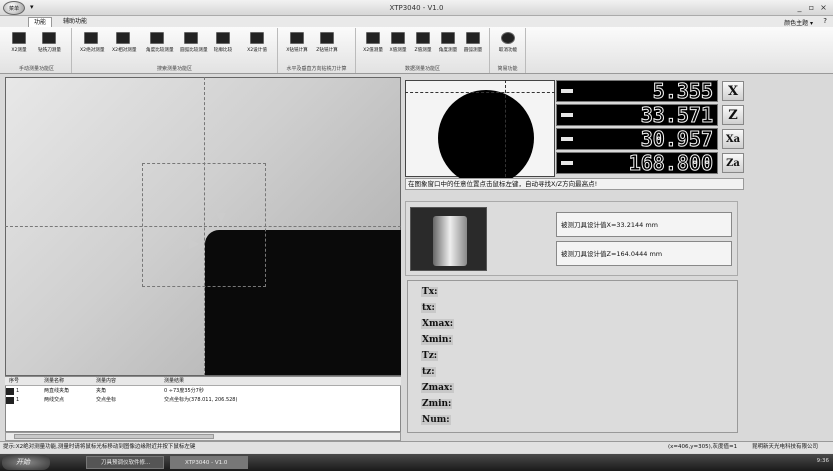 This screenshot has height=471, width=833. What do you see at coordinates (505, 128) in the screenshot?
I see `zoom-crosshair-v` at bounding box center [505, 128].